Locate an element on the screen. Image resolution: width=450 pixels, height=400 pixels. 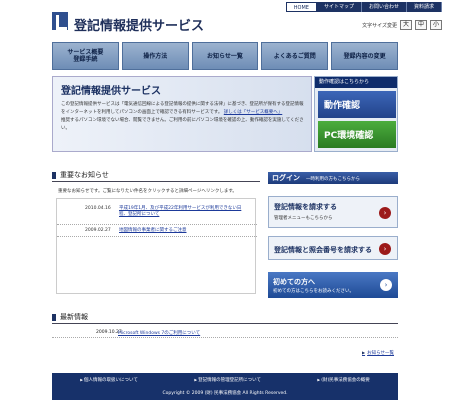
login-header: ログイン 一時利用の方もこちらから is located at coordinates (333, 178).